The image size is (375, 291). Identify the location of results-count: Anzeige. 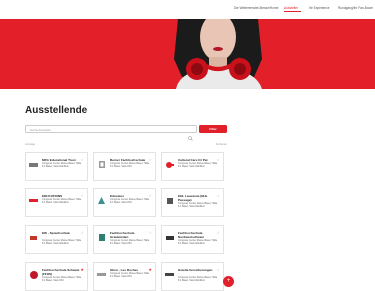
(30, 144).